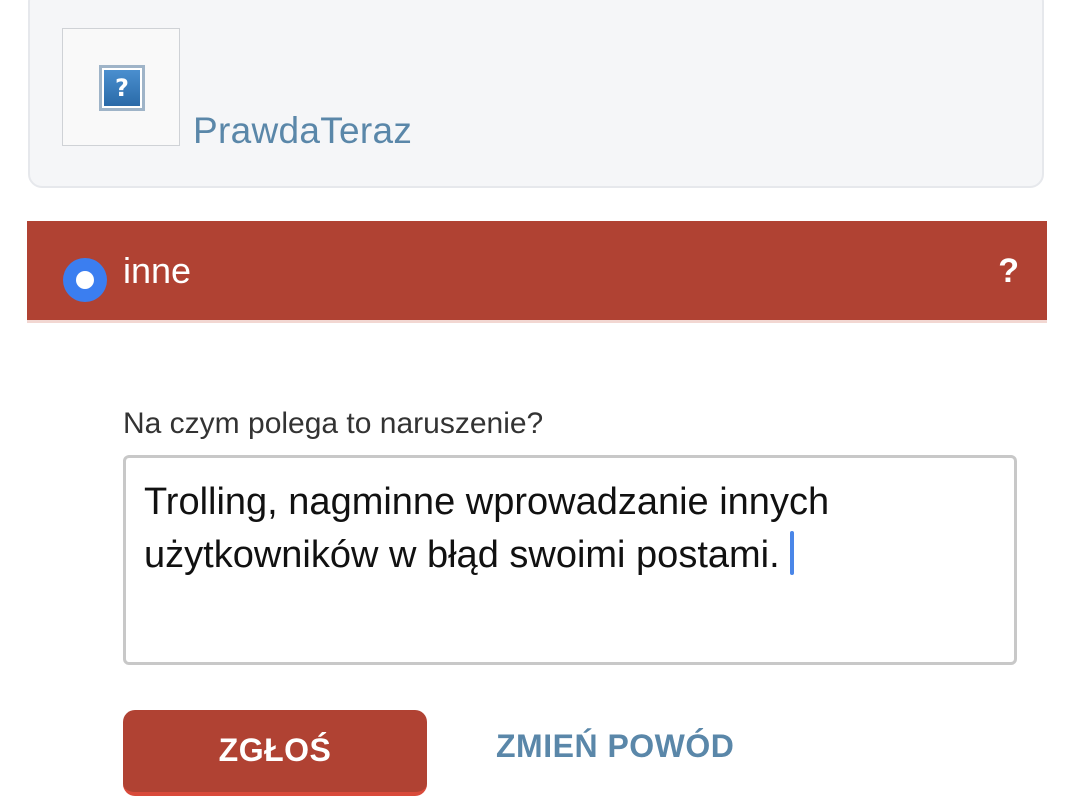 The image size is (1071, 811). I want to click on radio-button-selected, so click(85, 280).